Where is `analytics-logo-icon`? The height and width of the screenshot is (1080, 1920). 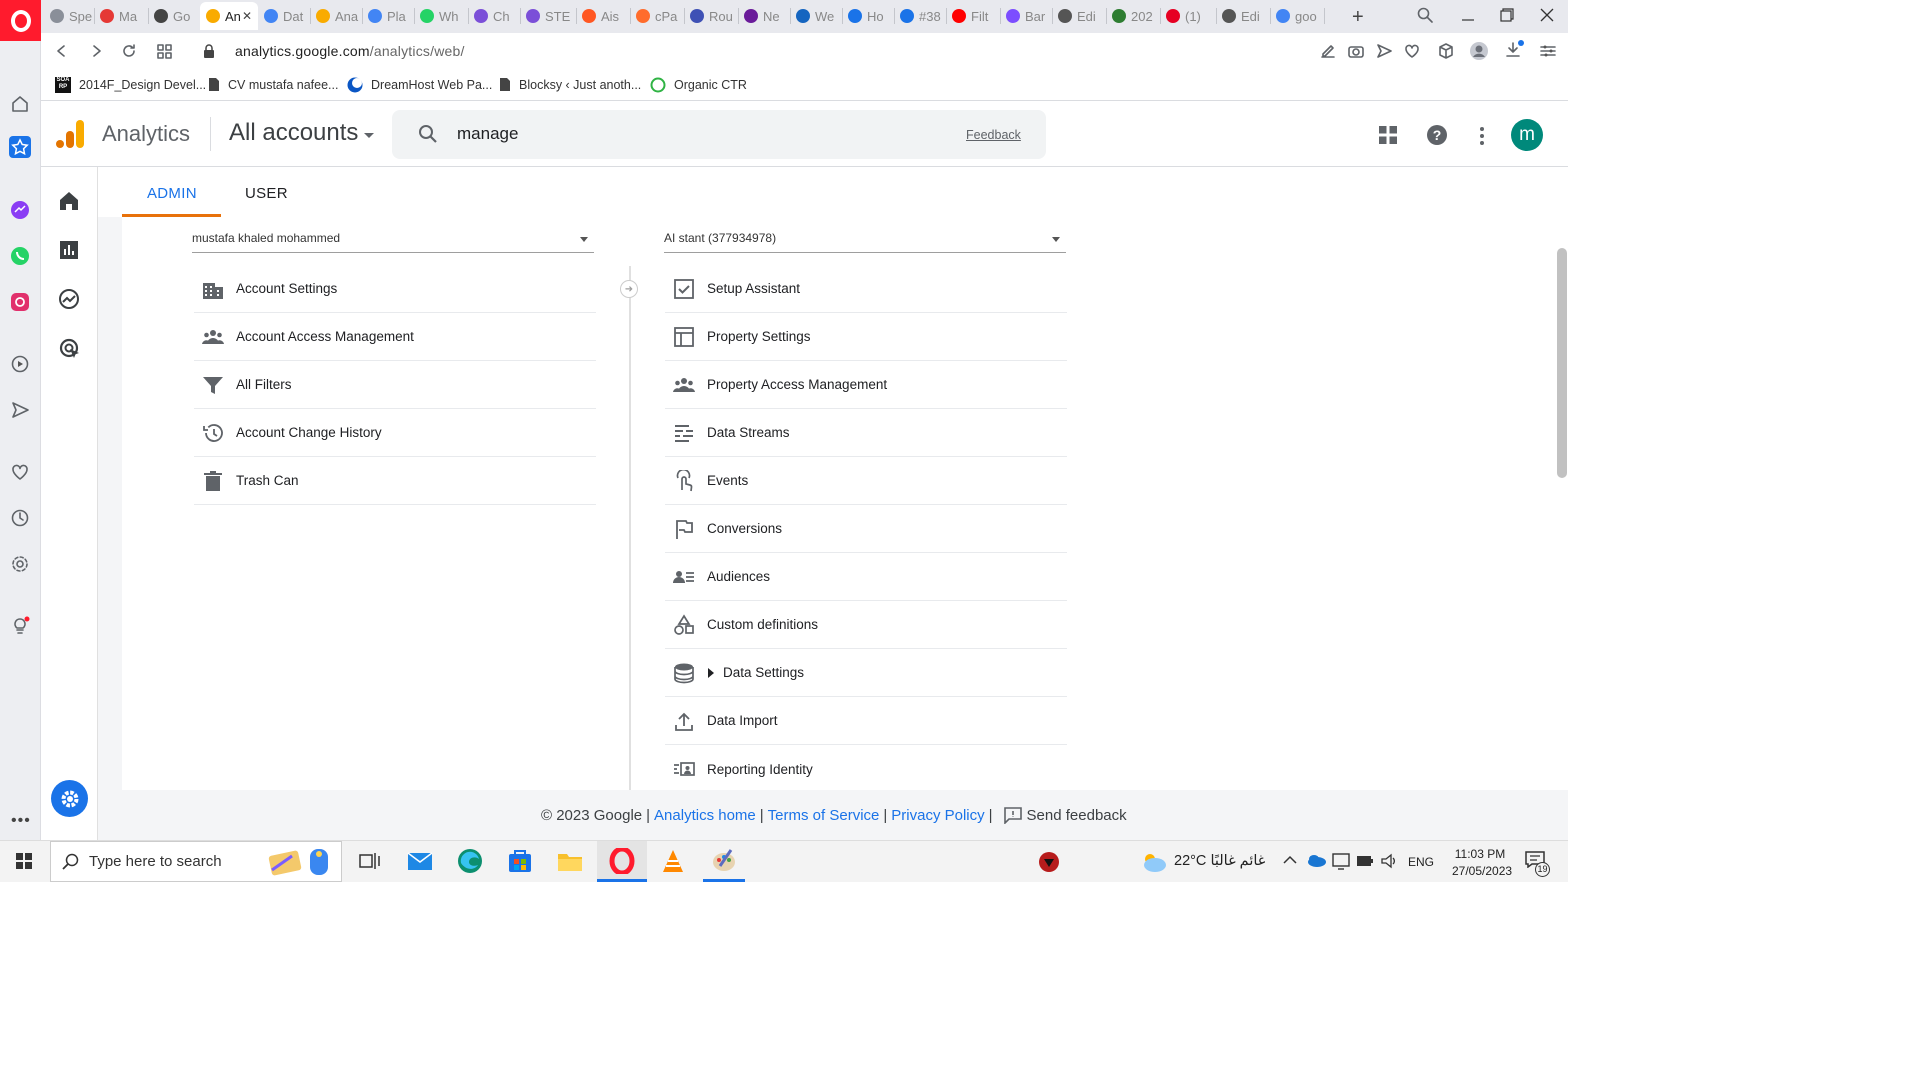
analytics-logo-icon is located at coordinates (70, 134).